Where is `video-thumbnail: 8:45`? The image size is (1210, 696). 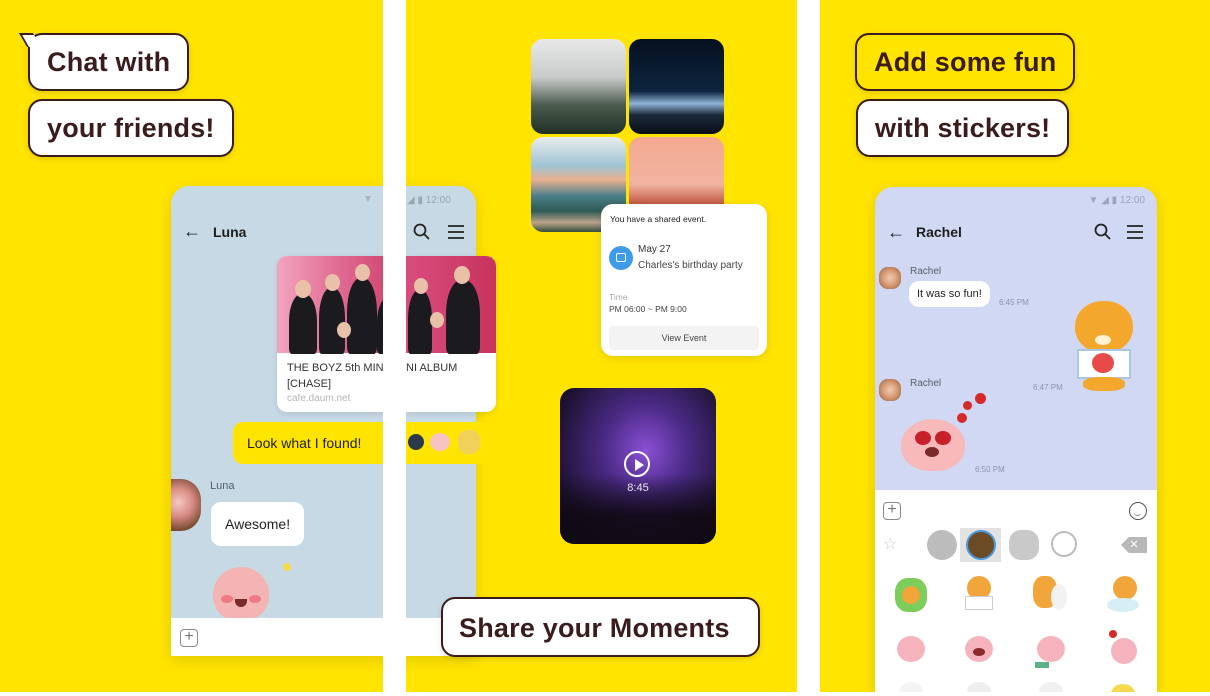 video-thumbnail: 8:45 is located at coordinates (638, 466).